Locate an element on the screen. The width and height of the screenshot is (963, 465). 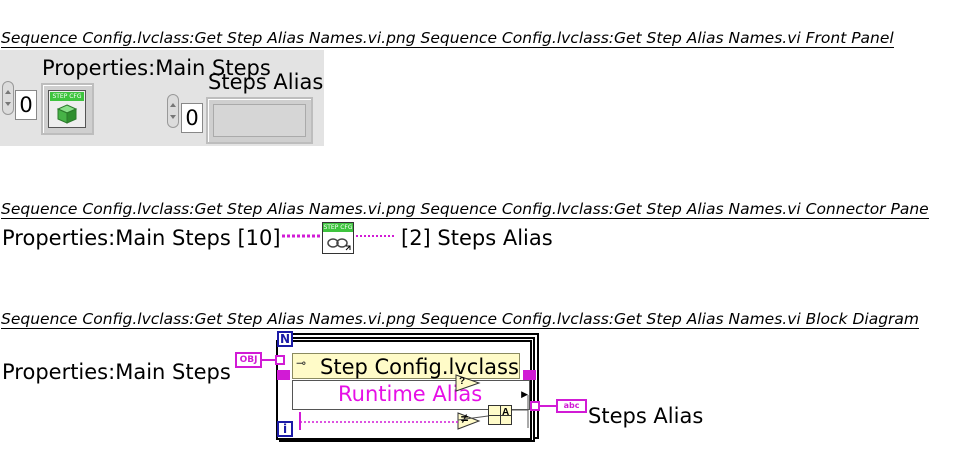
bd-input-label: Properties:Main Steps is located at coordinates (116, 372).